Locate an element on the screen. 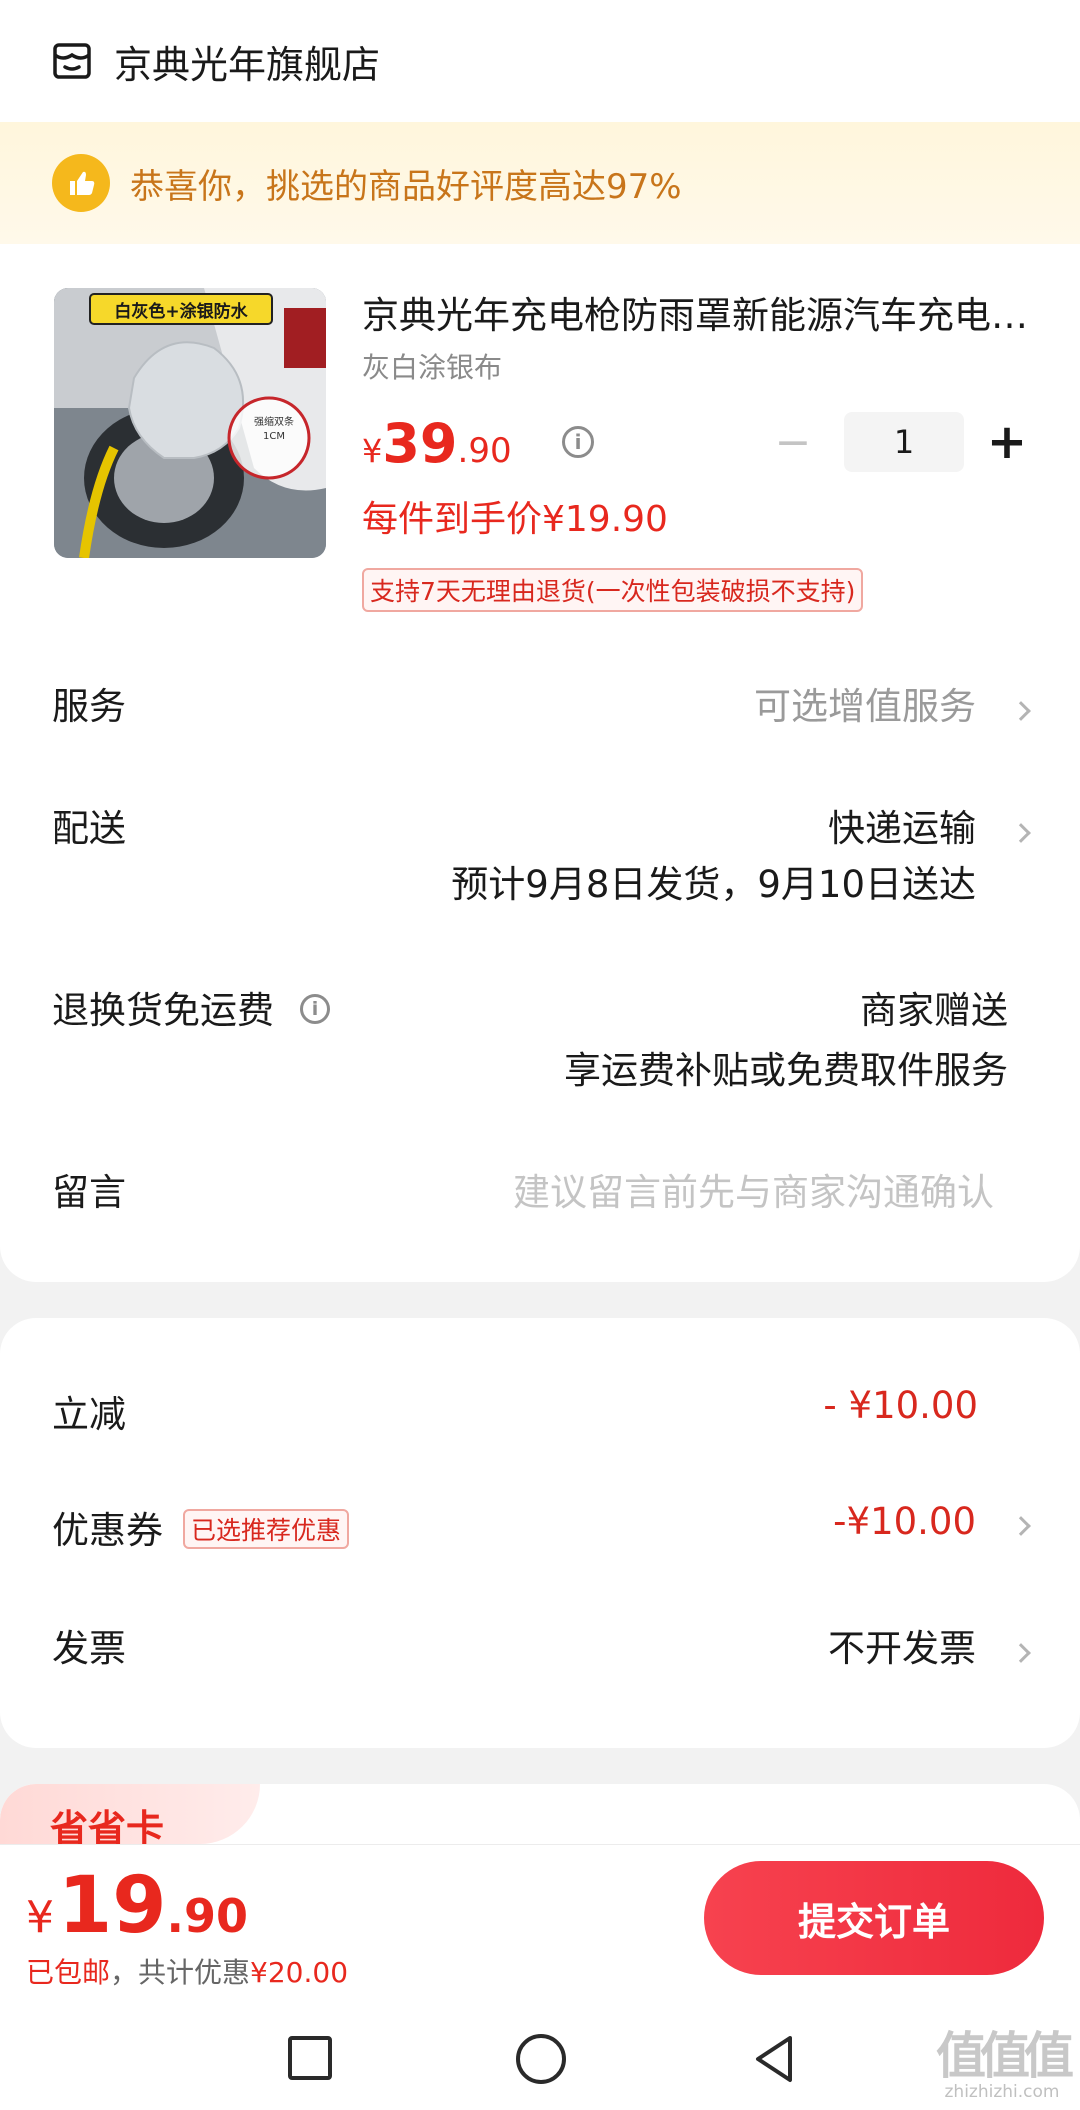  service-row: 服务 可选增值服务 is located at coordinates (541, 703).